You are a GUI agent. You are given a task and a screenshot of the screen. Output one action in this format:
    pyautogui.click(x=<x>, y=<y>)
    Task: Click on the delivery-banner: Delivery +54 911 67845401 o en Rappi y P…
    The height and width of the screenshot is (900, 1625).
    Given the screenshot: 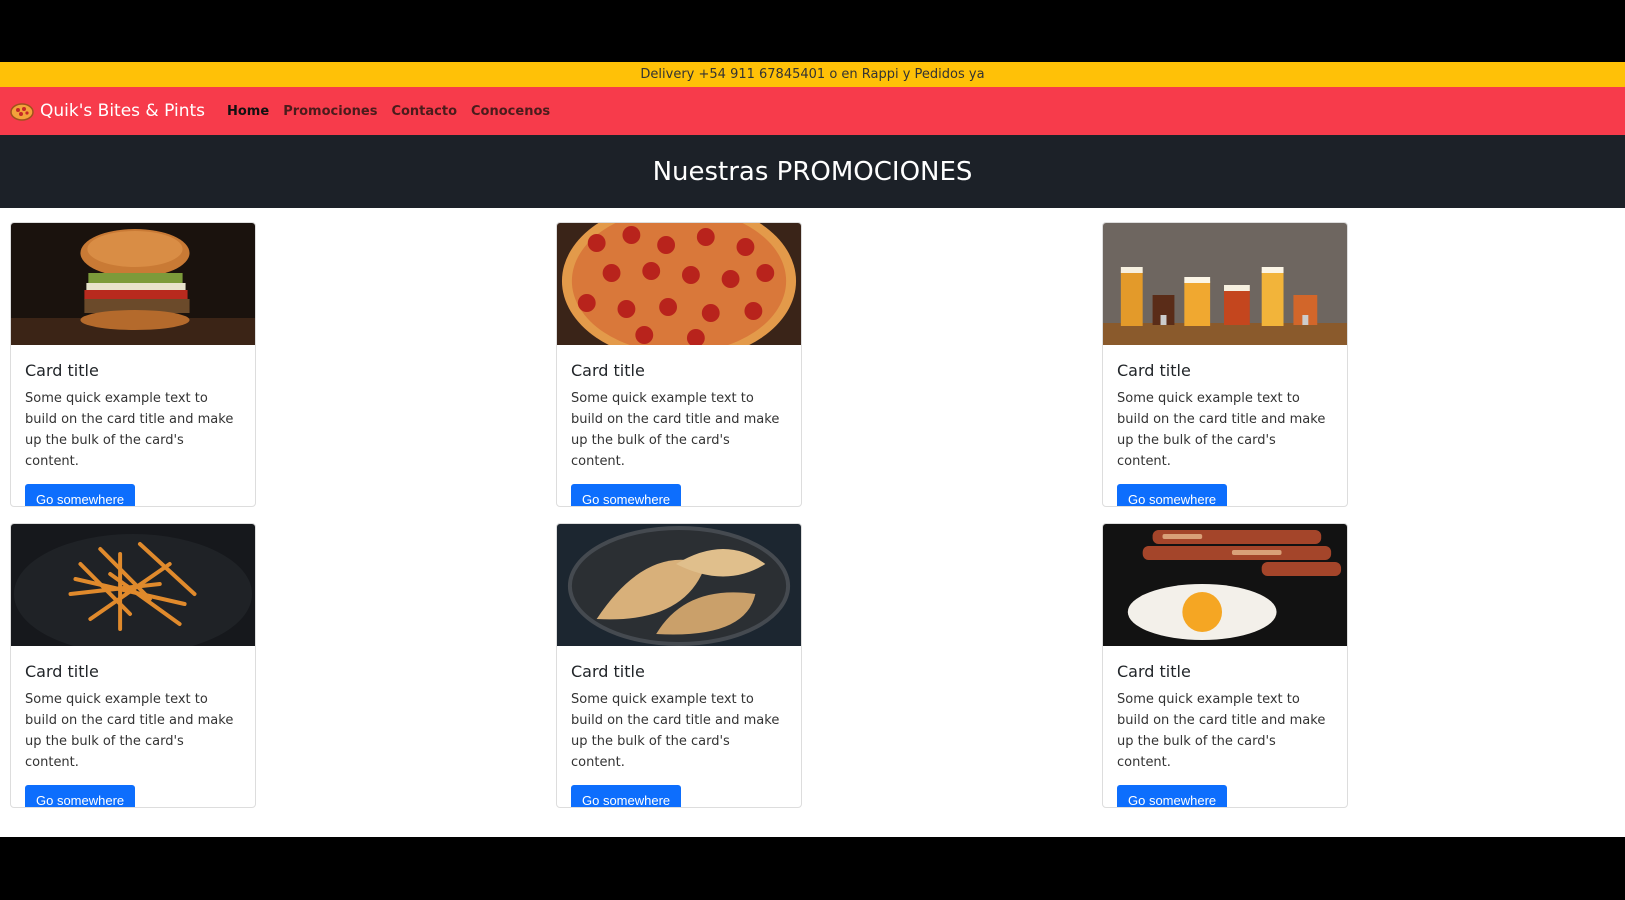 What is the action you would take?
    pyautogui.click(x=812, y=74)
    